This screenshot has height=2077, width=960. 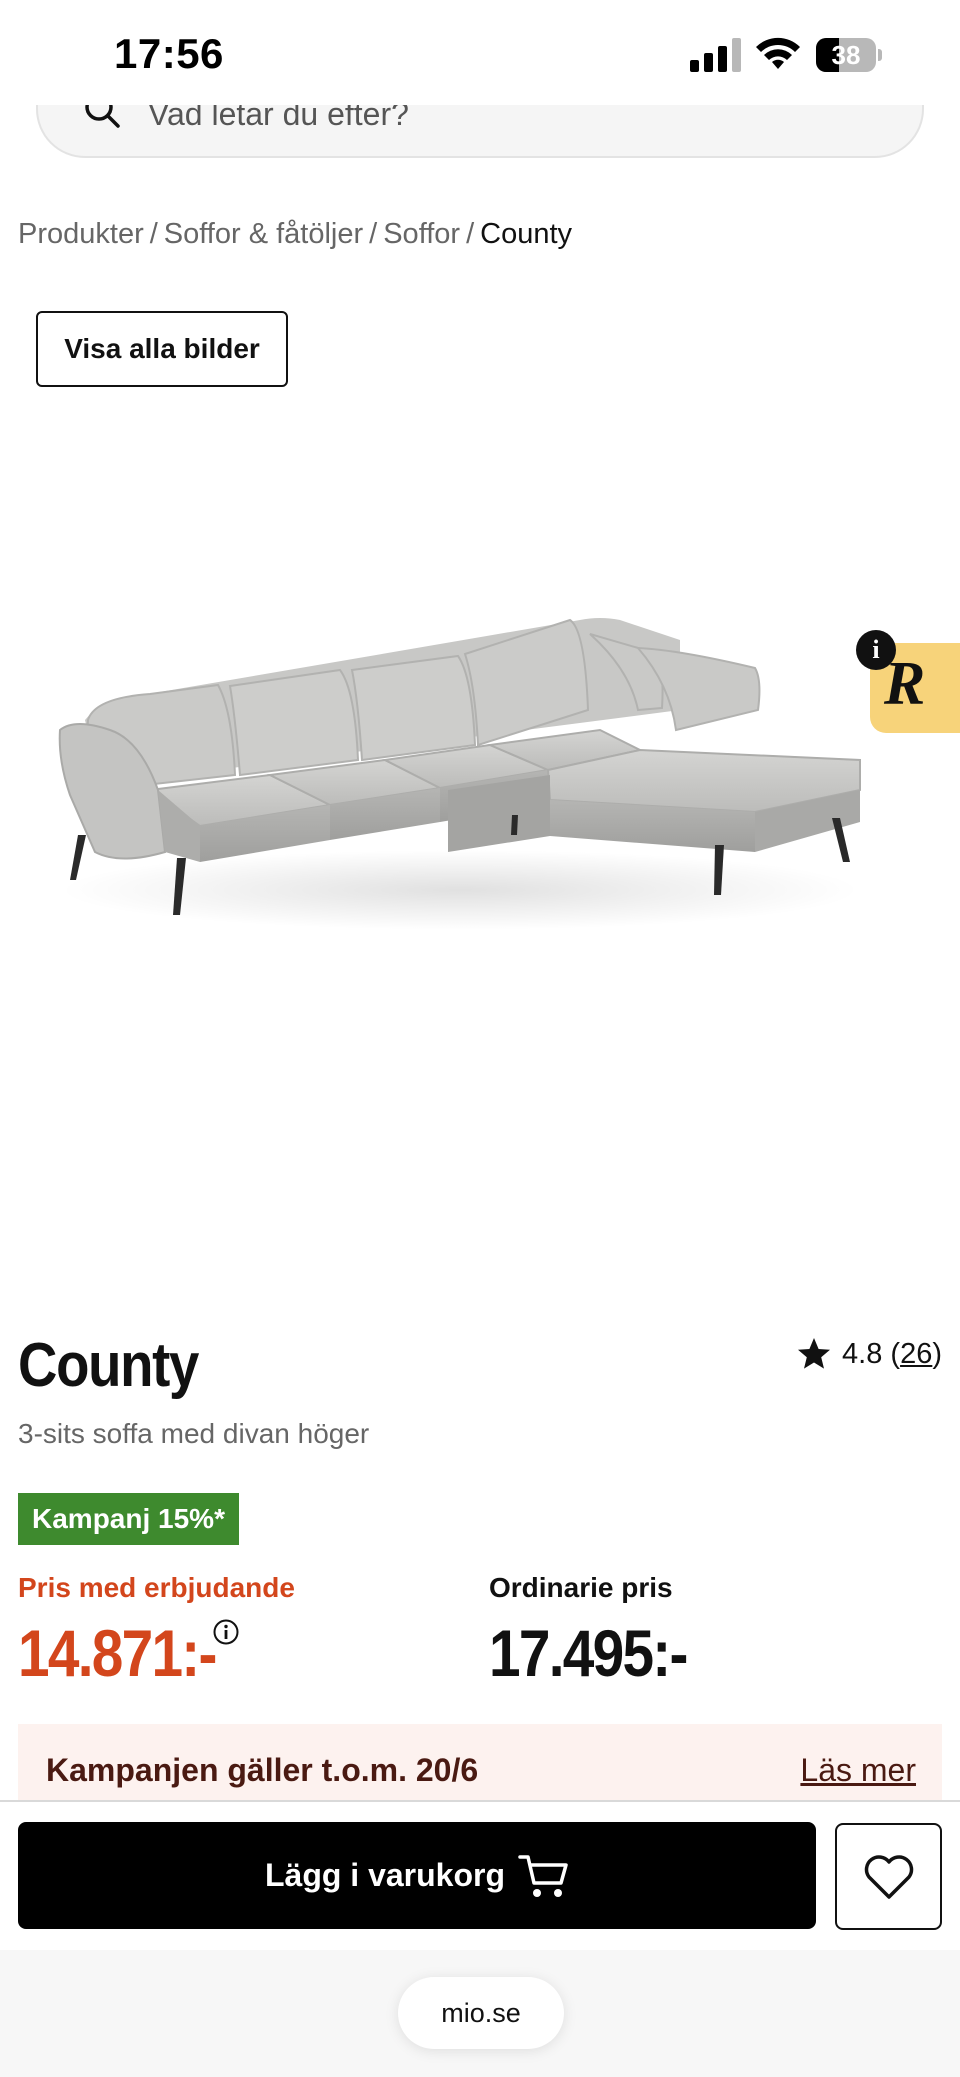 I want to click on product-rating: 4.8 (26), so click(x=869, y=1354).